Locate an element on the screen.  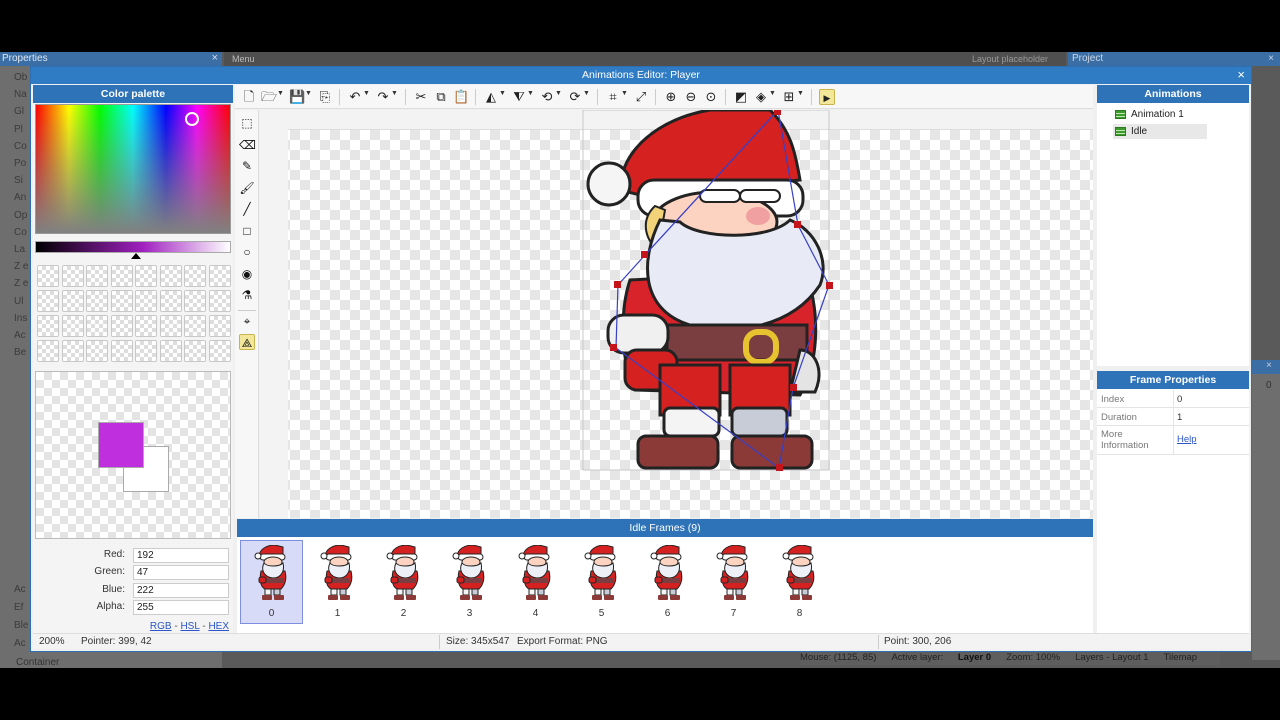
pencil-icon: ✎ is located at coordinates (247, 166).